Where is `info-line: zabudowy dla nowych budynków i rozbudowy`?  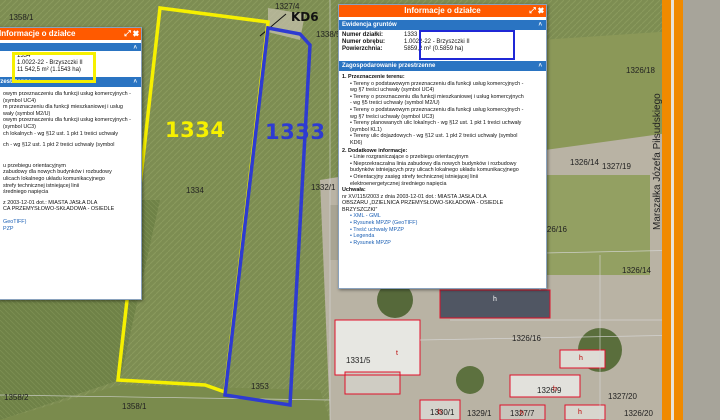 info-line: zabudowy dla nowych budynków i rozbudowy is located at coordinates (57, 172).